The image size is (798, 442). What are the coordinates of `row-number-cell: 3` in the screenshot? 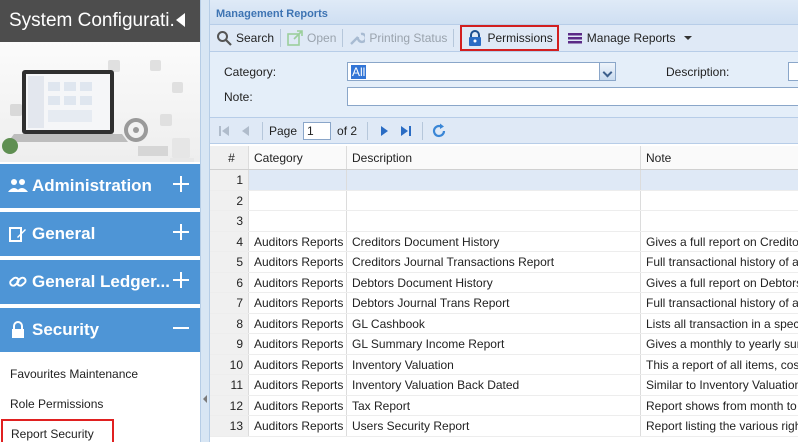 It's located at (229, 221).